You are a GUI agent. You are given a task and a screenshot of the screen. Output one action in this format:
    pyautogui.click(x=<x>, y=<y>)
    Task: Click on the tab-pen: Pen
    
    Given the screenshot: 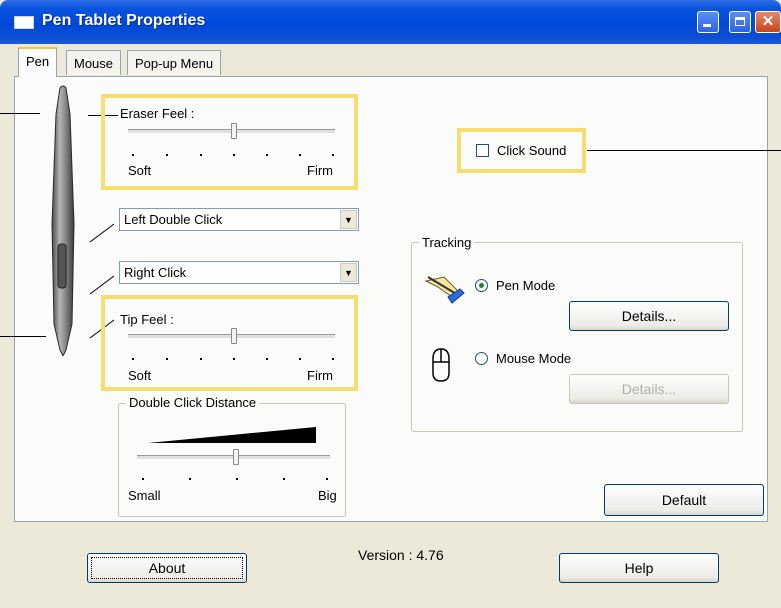 What is the action you would take?
    pyautogui.click(x=38, y=62)
    